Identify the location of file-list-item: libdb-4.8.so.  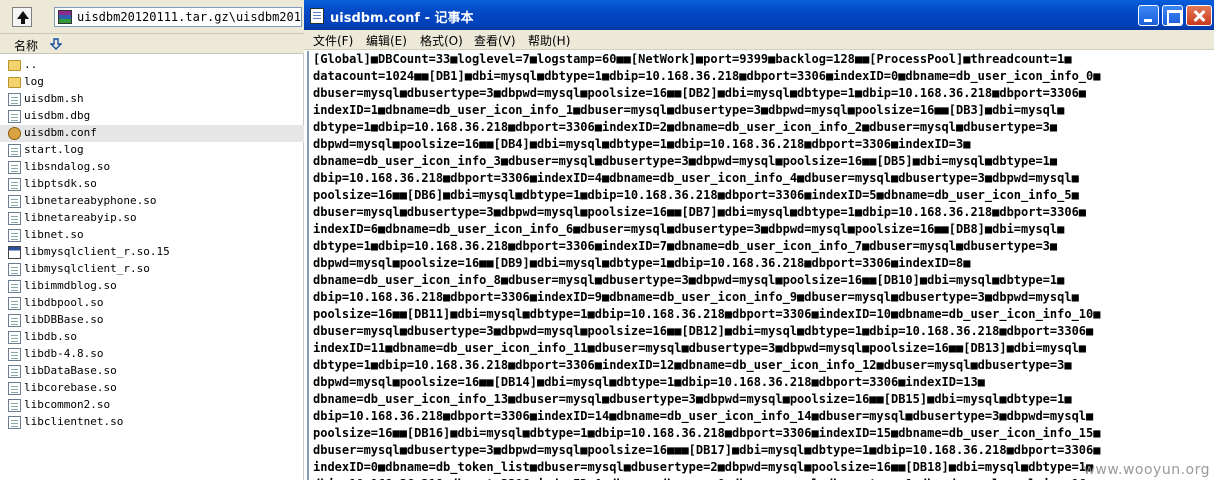
(152, 354).